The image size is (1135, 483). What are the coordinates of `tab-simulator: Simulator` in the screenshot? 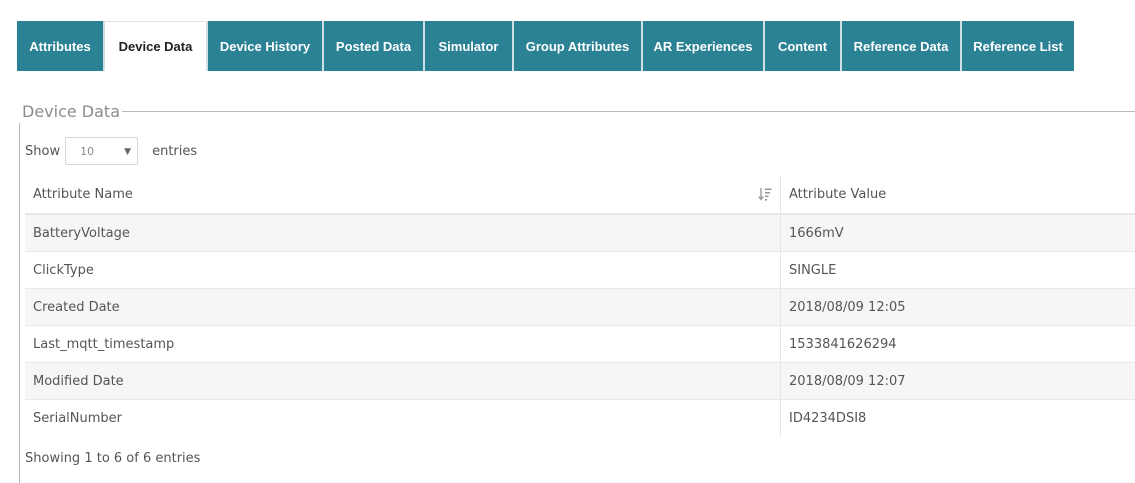 It's located at (469, 46).